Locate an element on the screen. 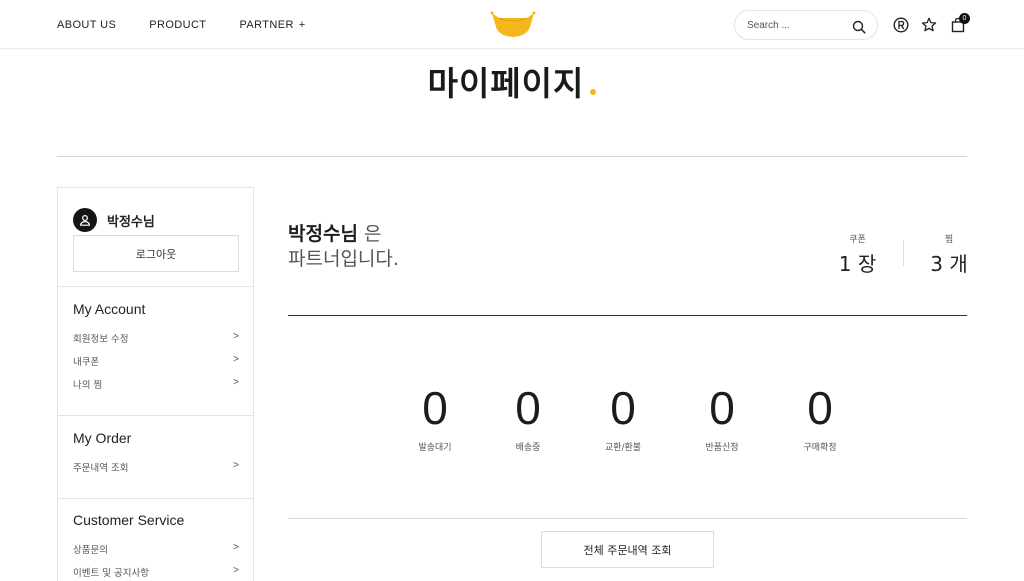 The width and height of the screenshot is (1024, 581). main-nav: ABOUT US PRODUCT PARTNER + is located at coordinates (198, 25).